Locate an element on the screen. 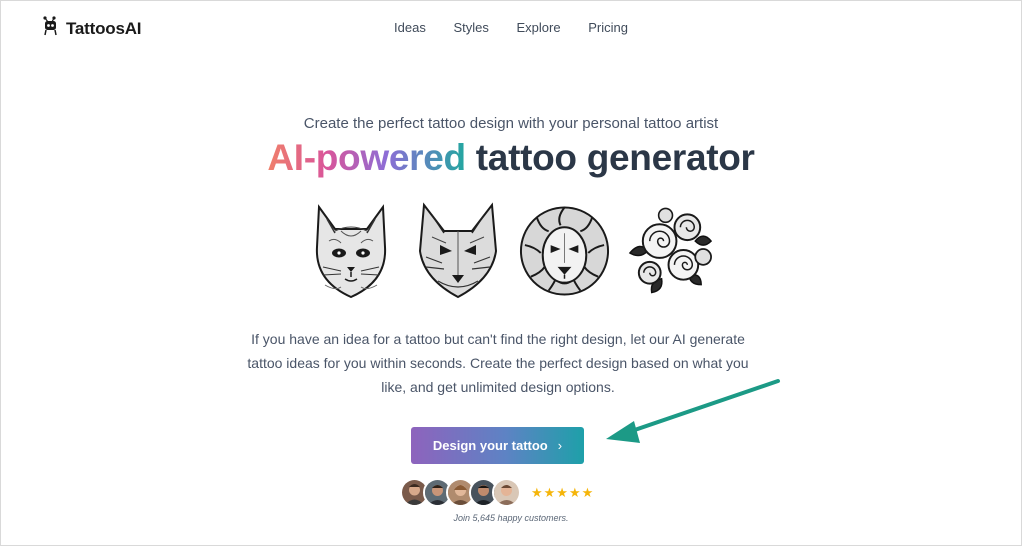  wolf-tattoo-image is located at coordinates (457, 251).